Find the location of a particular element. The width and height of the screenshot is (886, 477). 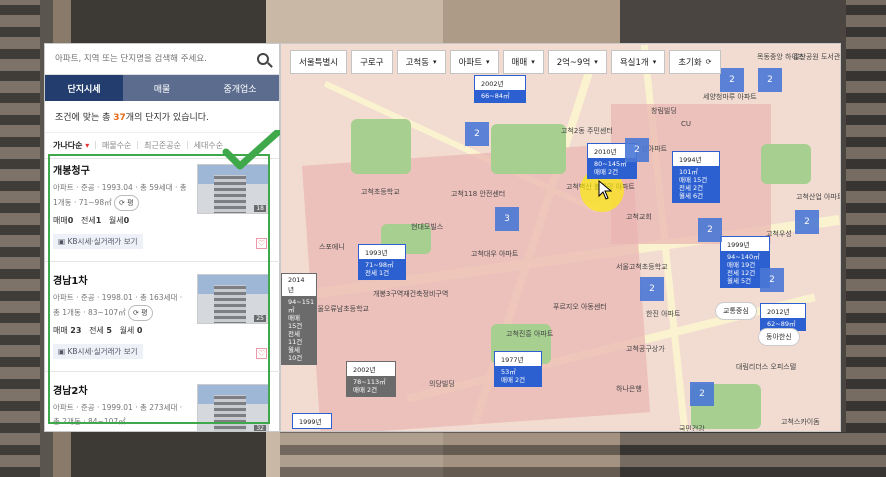

complex-marker: 1994년 101㎡ 매매 15건 전세 2건 월세 6건 is located at coordinates (696, 177).